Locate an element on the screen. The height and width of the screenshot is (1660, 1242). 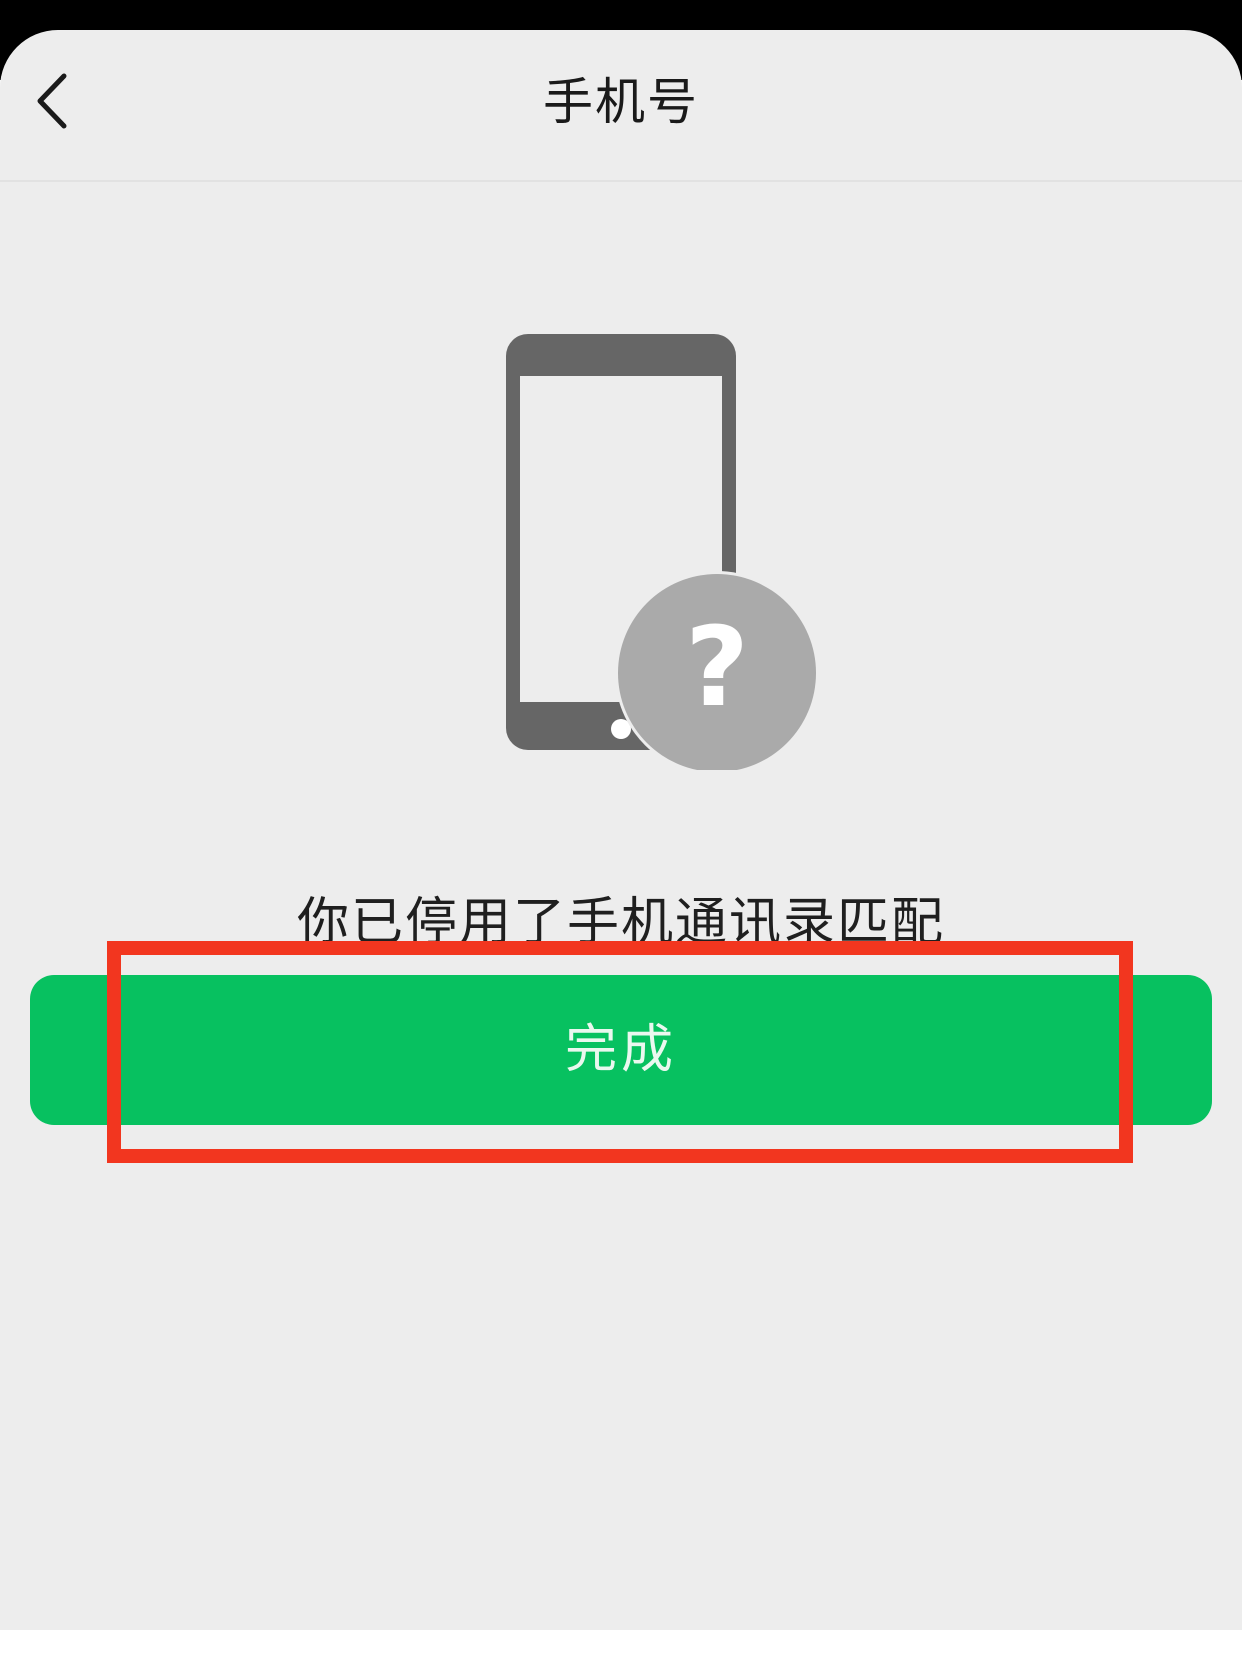
phone-illustration: ? is located at coordinates (665, 545).